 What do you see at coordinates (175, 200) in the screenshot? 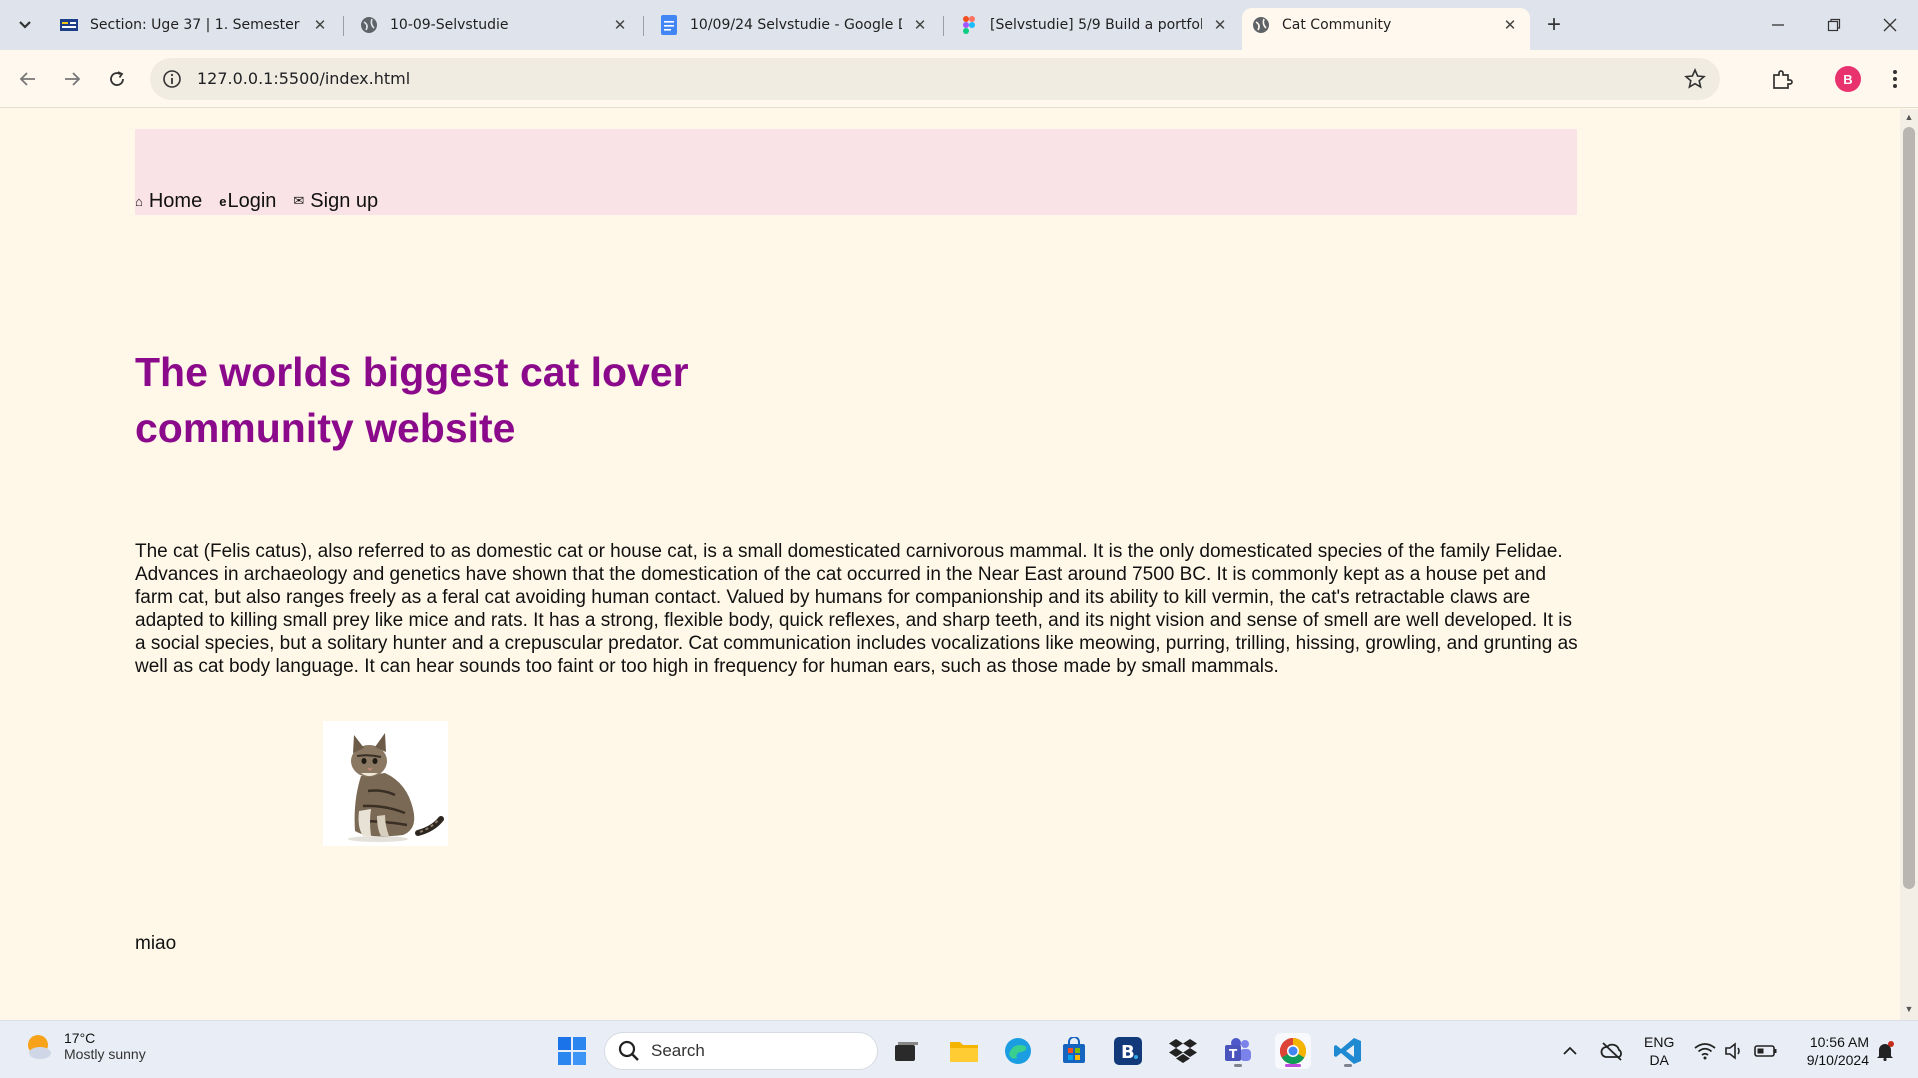
I see `nav-home-label: Home` at bounding box center [175, 200].